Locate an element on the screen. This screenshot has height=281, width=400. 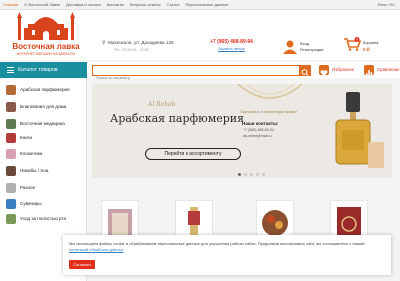
sidebar-item-souvenirs: Сувениры is located at coordinates (43, 204).